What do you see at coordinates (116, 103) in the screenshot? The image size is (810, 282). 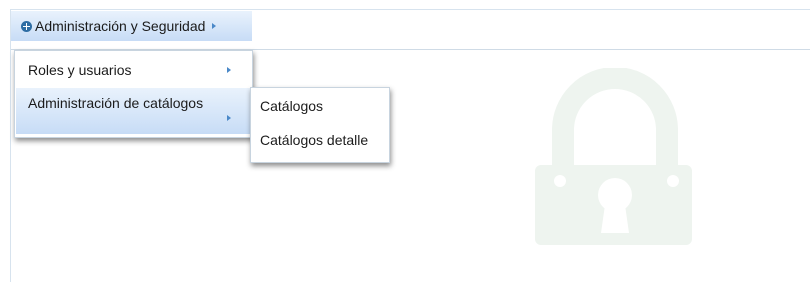 I see `dropdown-item-label: Administración de catálogos` at bounding box center [116, 103].